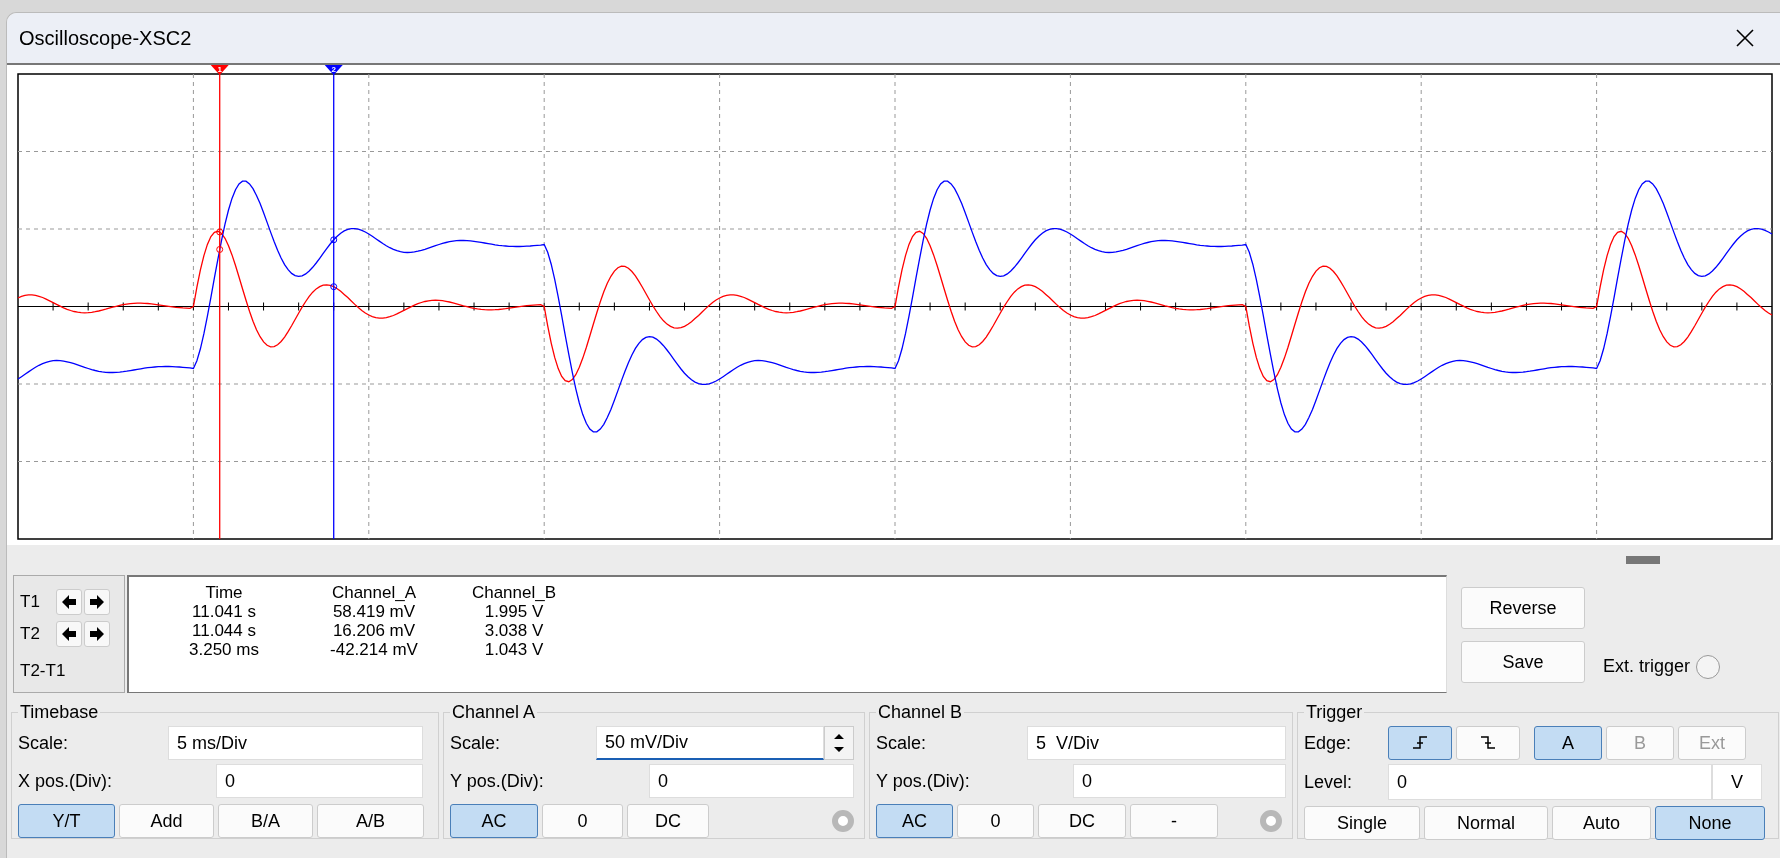 This screenshot has height=858, width=1780. I want to click on table-cell-text: 3.038 V, so click(514, 630).